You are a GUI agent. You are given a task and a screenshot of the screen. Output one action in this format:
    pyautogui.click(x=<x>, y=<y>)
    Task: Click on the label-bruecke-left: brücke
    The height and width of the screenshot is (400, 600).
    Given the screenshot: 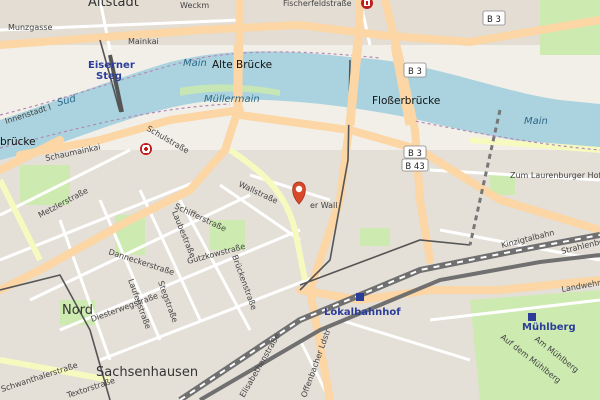 What is the action you would take?
    pyautogui.click(x=18, y=142)
    